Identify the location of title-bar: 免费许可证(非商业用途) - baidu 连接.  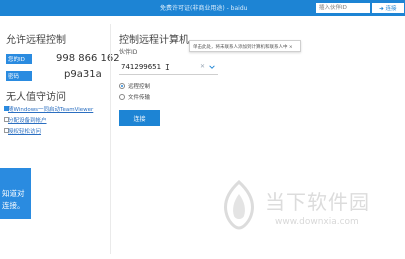
(202, 8).